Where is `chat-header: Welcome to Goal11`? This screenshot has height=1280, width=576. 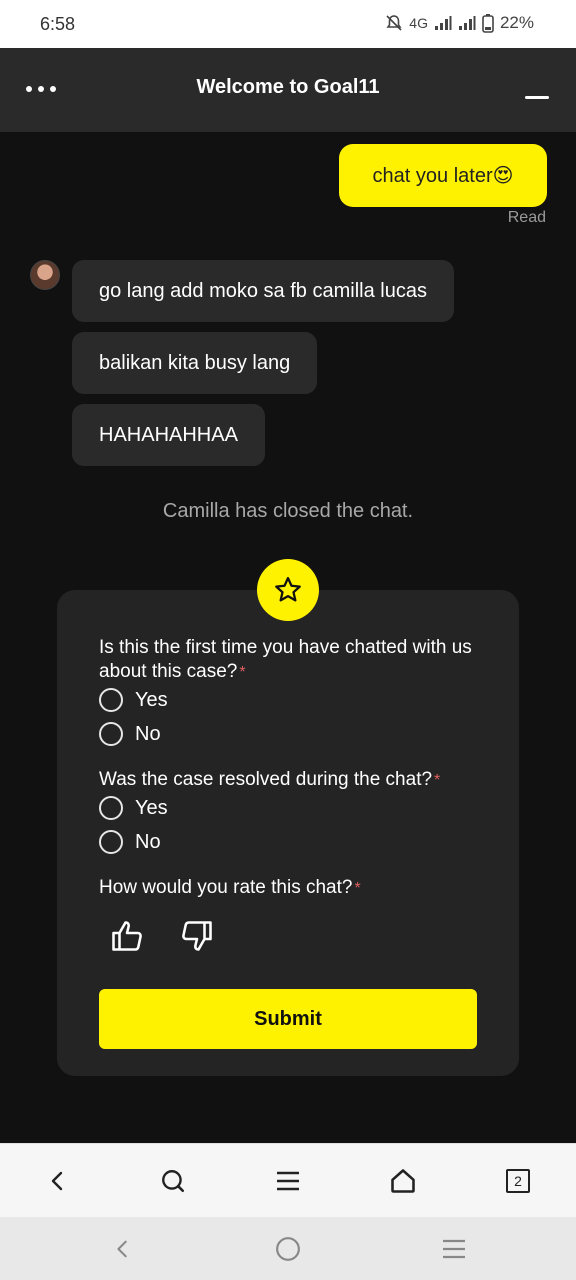
chat-header: Welcome to Goal11 is located at coordinates (288, 90).